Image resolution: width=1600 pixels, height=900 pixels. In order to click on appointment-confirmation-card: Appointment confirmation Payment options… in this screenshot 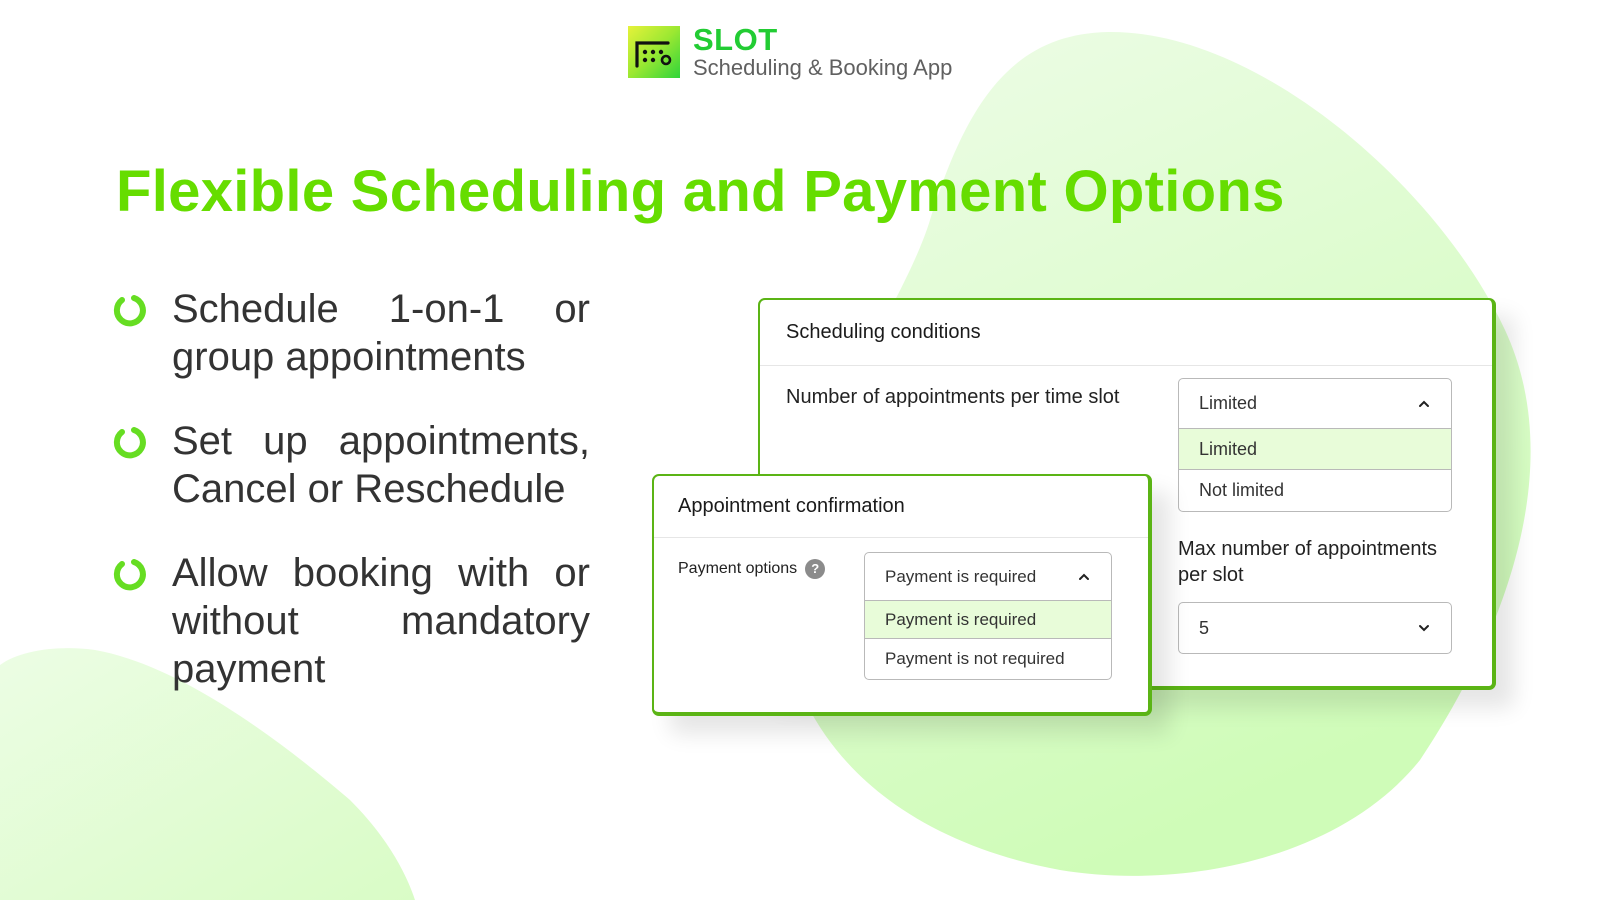, I will do `click(902, 595)`.